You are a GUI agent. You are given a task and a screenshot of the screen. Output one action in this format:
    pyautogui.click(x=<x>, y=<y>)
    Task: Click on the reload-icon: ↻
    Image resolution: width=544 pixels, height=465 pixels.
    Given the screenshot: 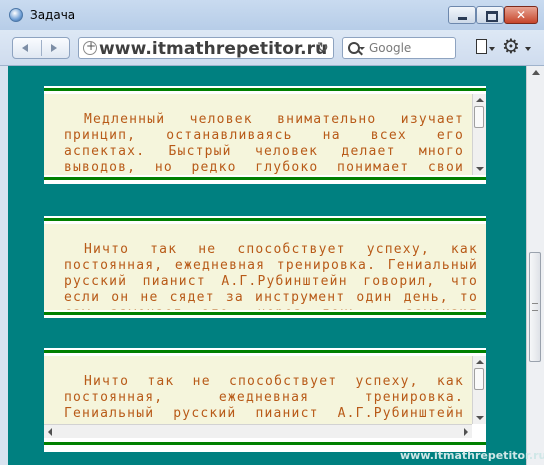 What is the action you would take?
    pyautogui.click(x=323, y=48)
    